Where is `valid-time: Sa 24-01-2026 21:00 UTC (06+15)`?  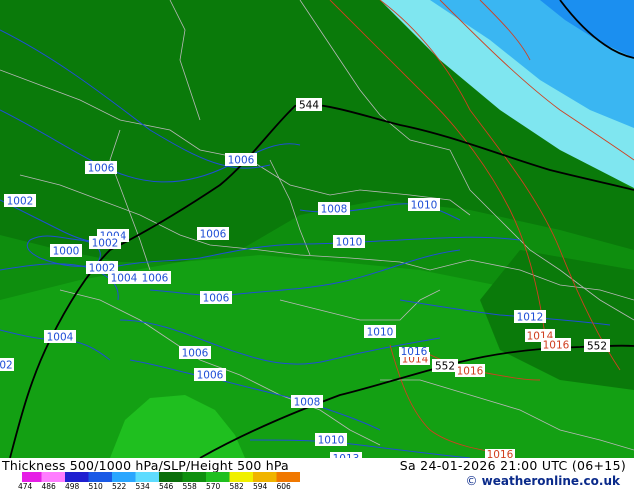 valid-time: Sa 24-01-2026 21:00 UTC (06+15) is located at coordinates (512, 465).